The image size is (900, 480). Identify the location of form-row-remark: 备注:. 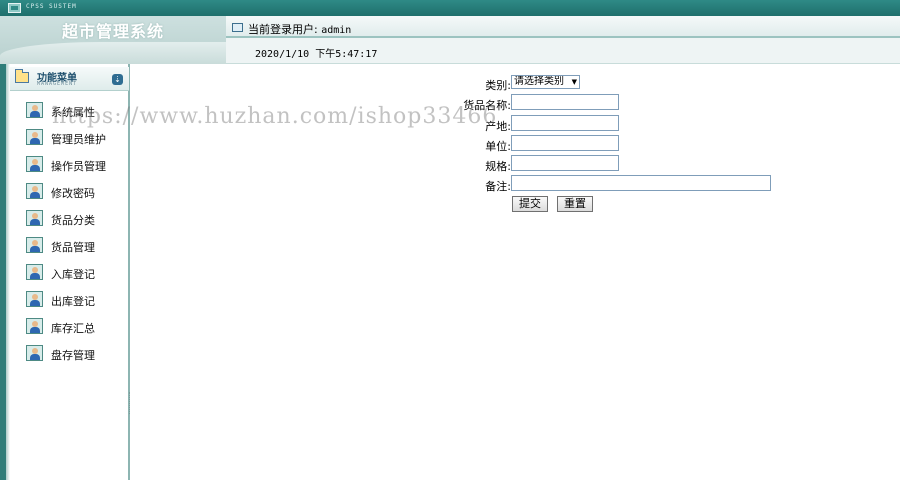
(516, 185).